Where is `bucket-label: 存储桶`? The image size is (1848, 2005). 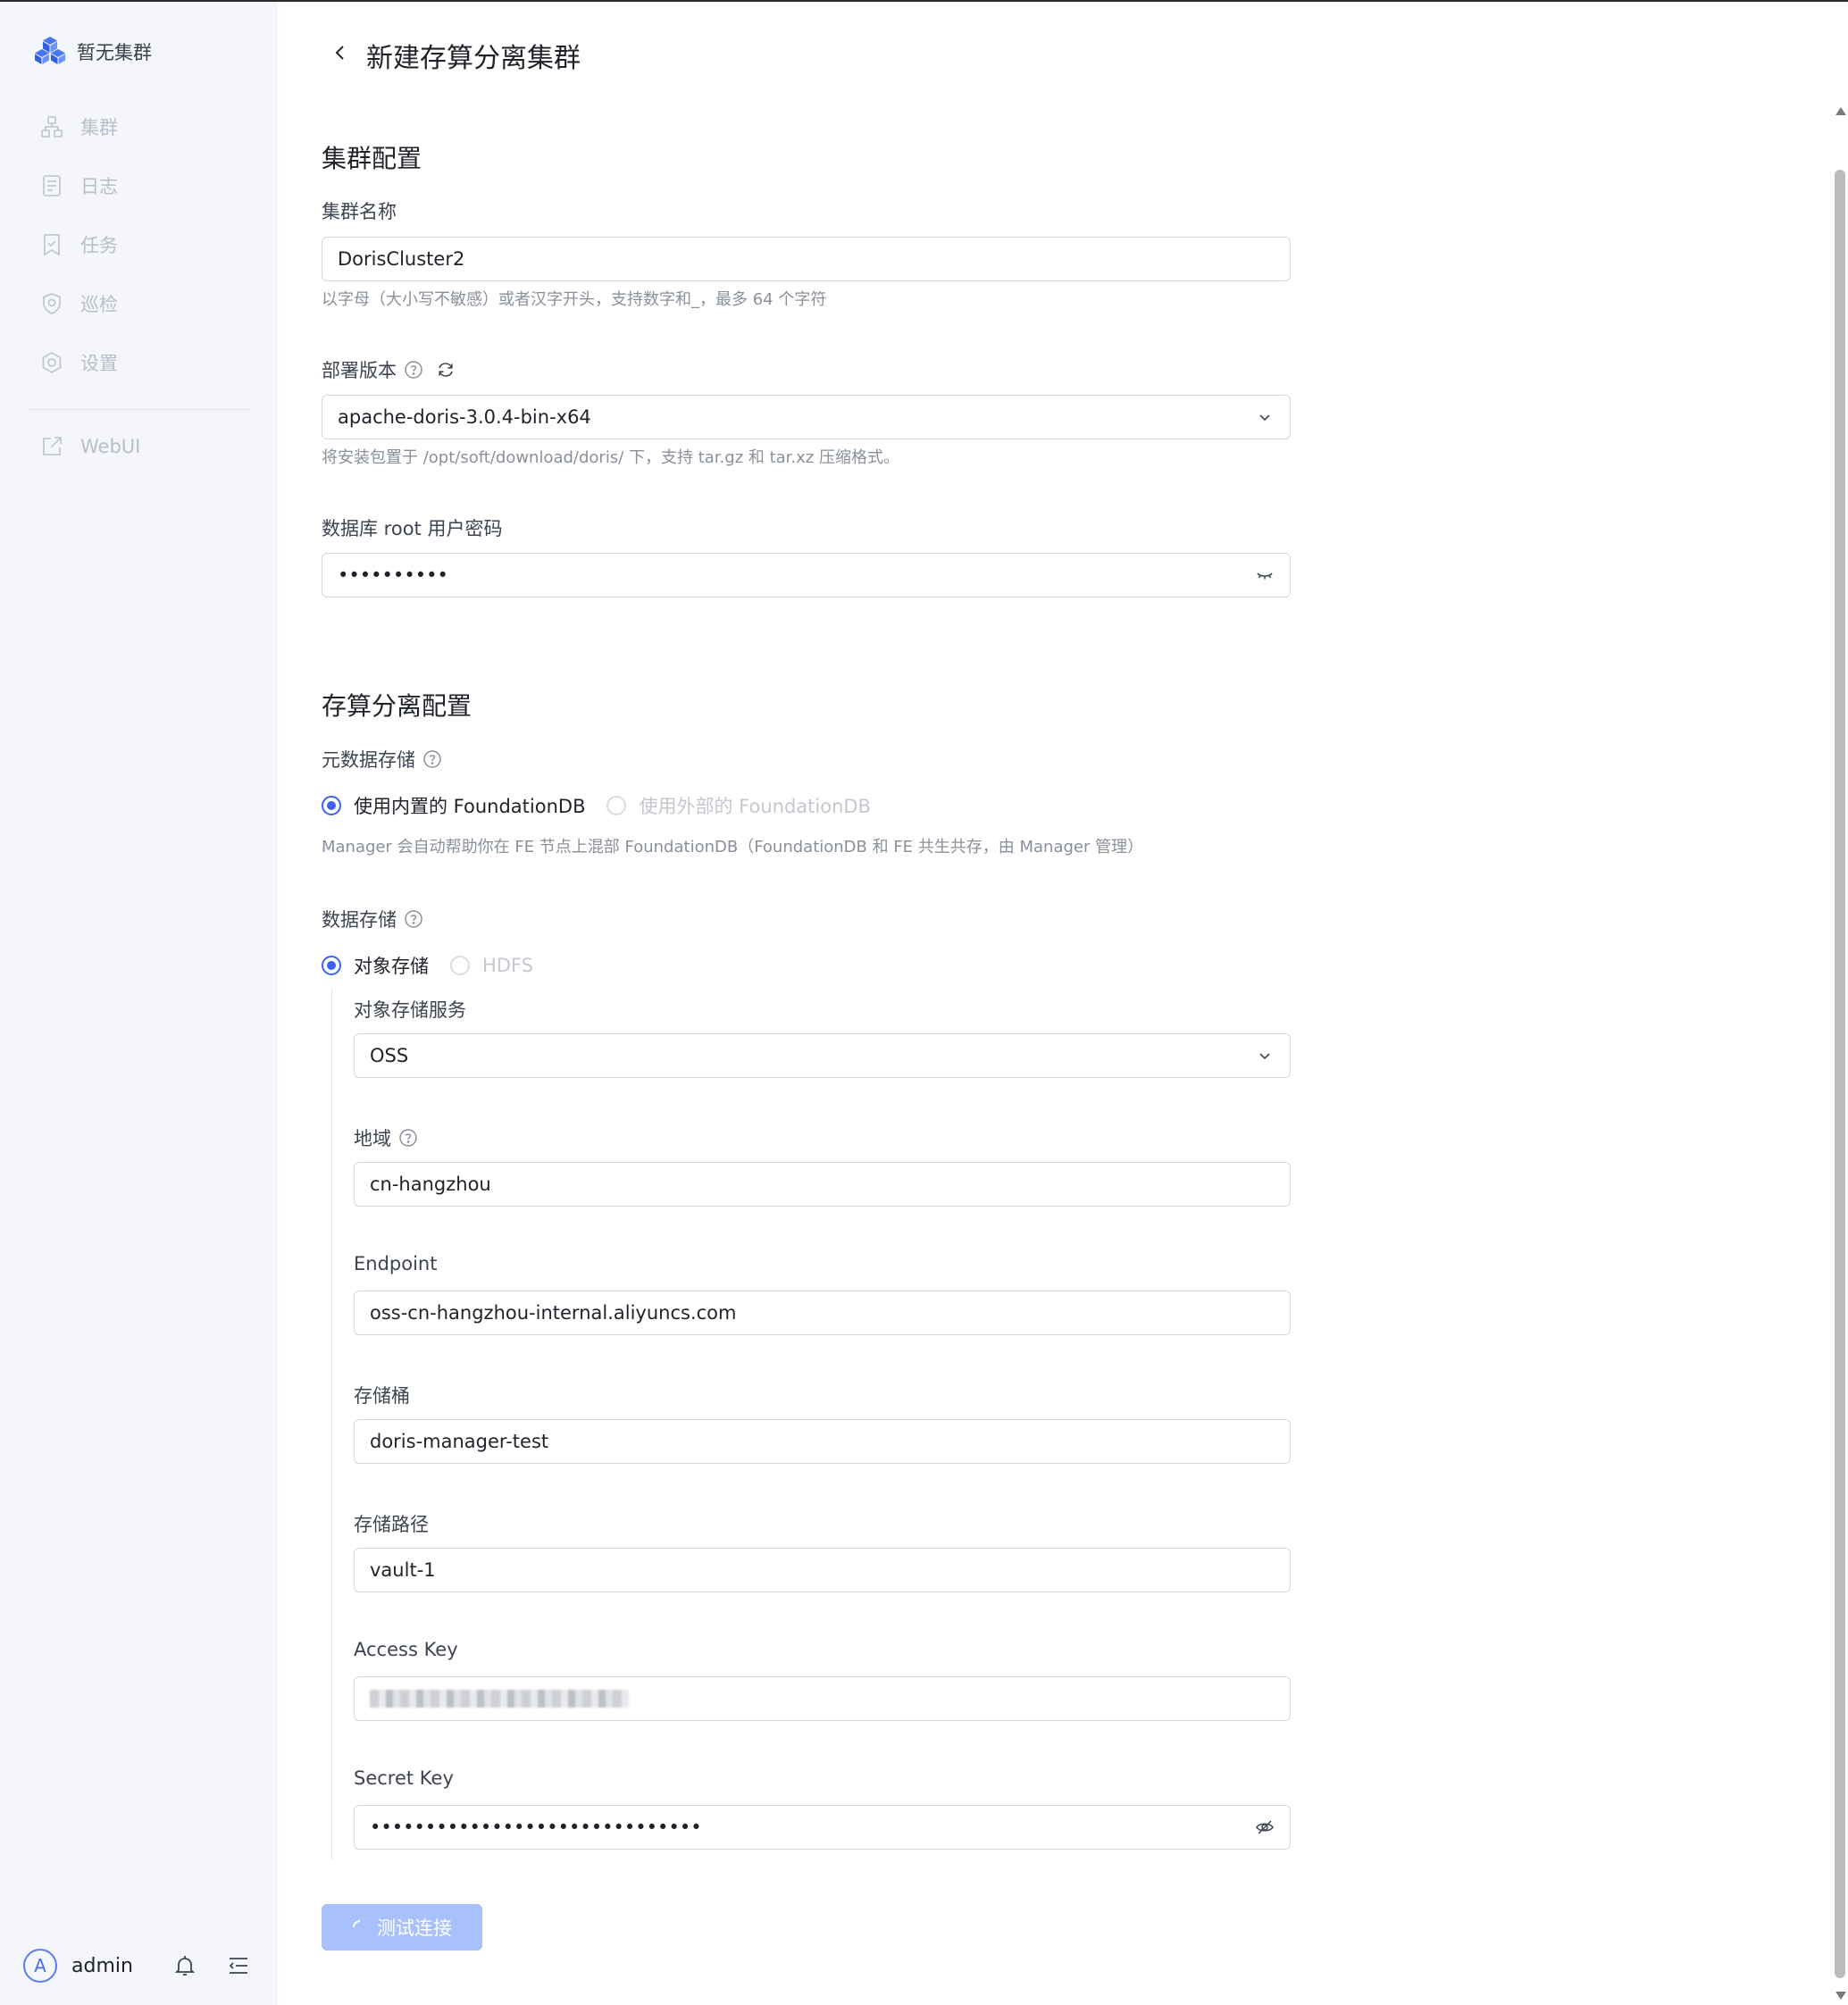
bucket-label: 存储桶 is located at coordinates (382, 1395).